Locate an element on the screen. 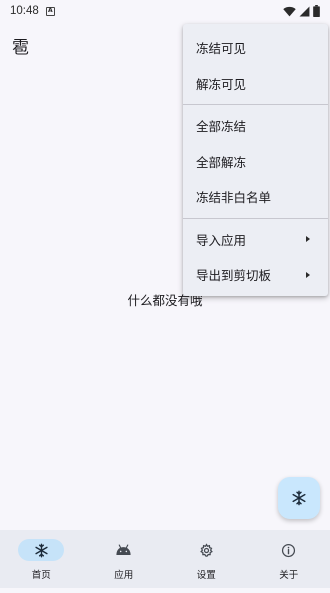  menu-item-label: 全部解冻 is located at coordinates (221, 162).